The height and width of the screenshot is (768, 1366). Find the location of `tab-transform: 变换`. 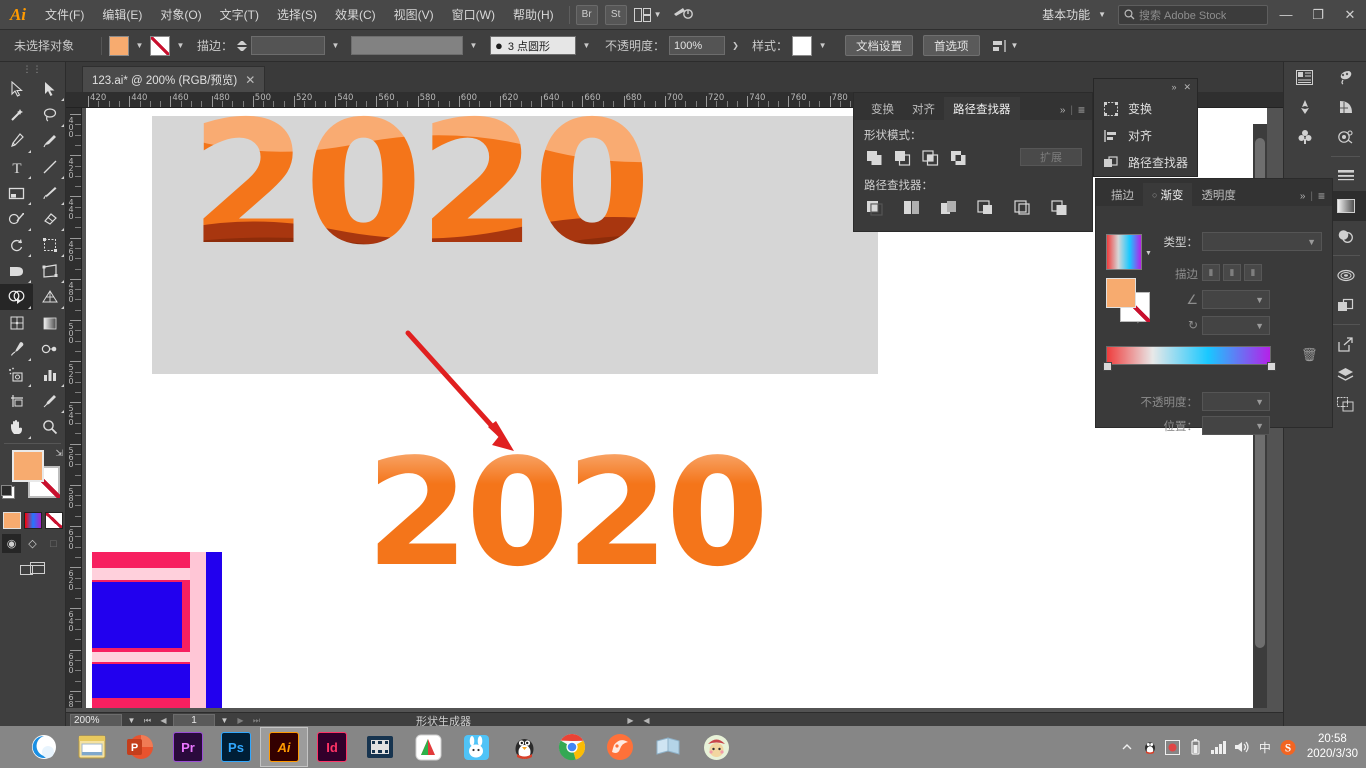

tab-transform: 变换 is located at coordinates (882, 108).